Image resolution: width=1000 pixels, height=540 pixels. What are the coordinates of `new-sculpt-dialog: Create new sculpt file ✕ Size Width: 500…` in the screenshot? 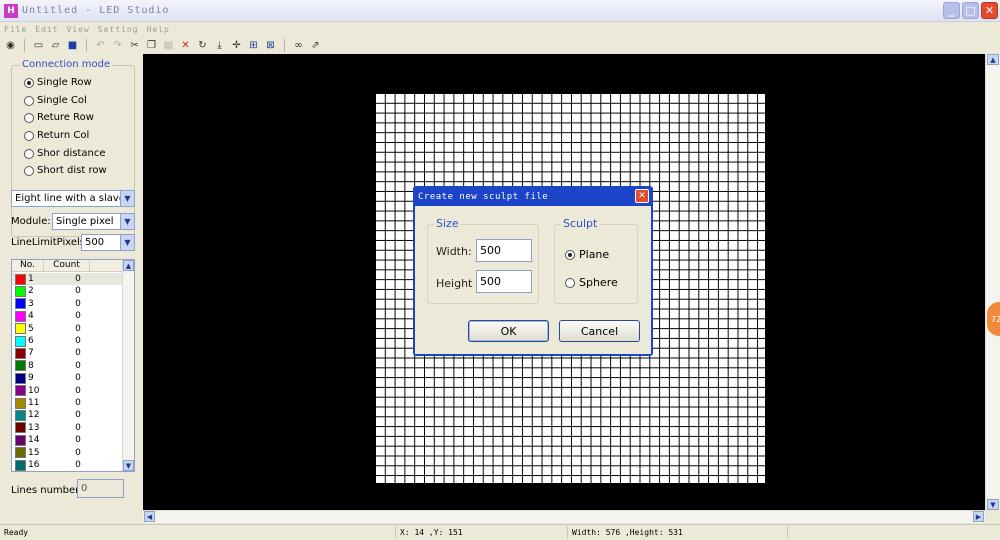 It's located at (533, 271).